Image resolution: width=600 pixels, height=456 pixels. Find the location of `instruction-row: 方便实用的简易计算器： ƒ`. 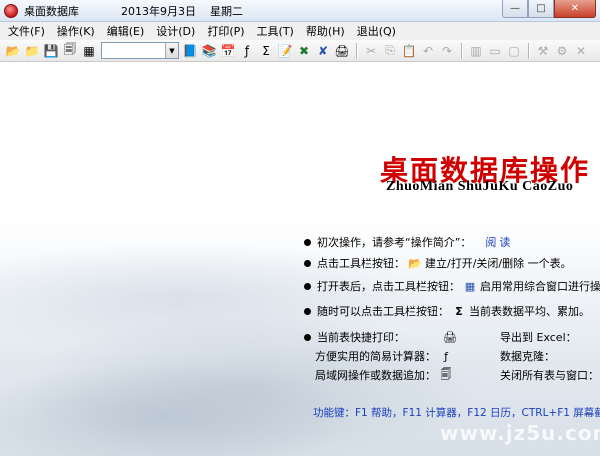

instruction-row: 方便实用的简易计算器： ƒ is located at coordinates (385, 356).